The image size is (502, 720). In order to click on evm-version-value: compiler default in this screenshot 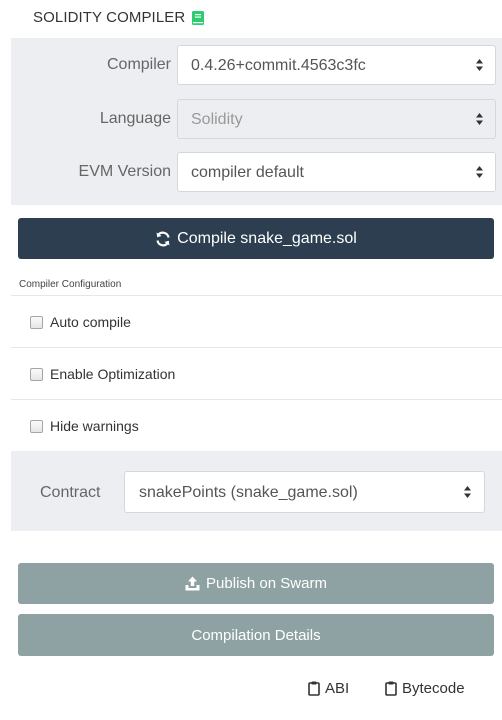, I will do `click(247, 172)`.